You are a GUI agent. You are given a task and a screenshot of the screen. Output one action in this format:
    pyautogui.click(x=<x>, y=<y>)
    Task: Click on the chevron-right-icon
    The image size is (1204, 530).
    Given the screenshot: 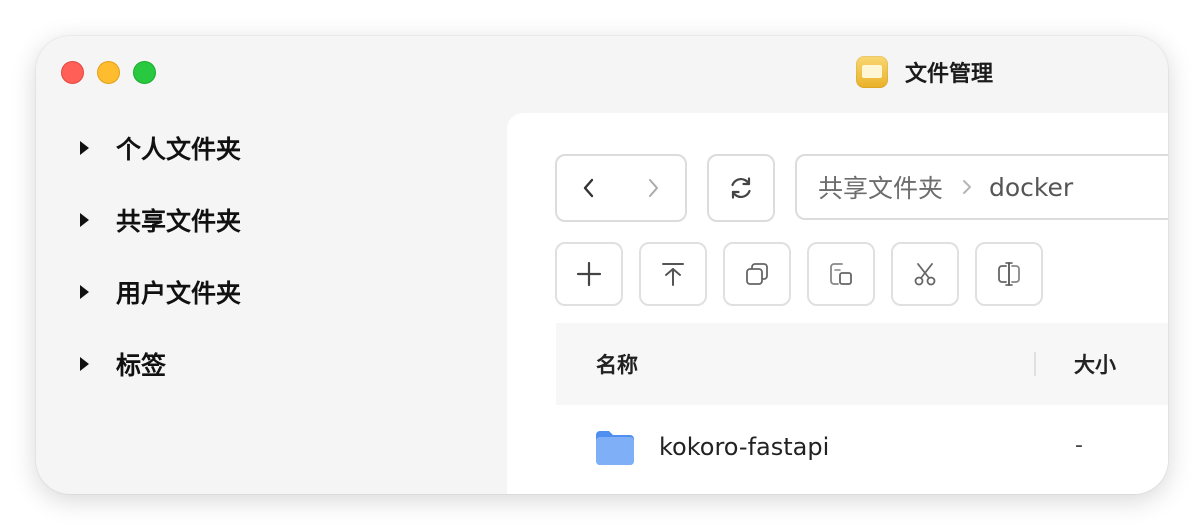 What is the action you would take?
    pyautogui.click(x=967, y=187)
    